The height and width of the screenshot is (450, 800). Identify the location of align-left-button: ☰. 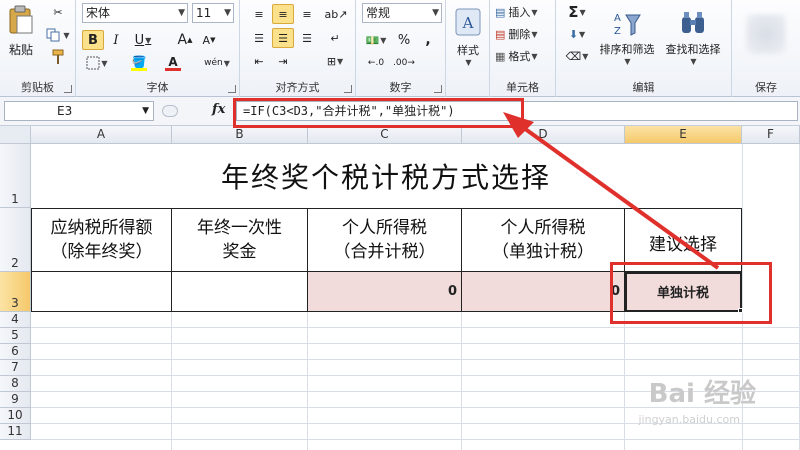
(259, 38).